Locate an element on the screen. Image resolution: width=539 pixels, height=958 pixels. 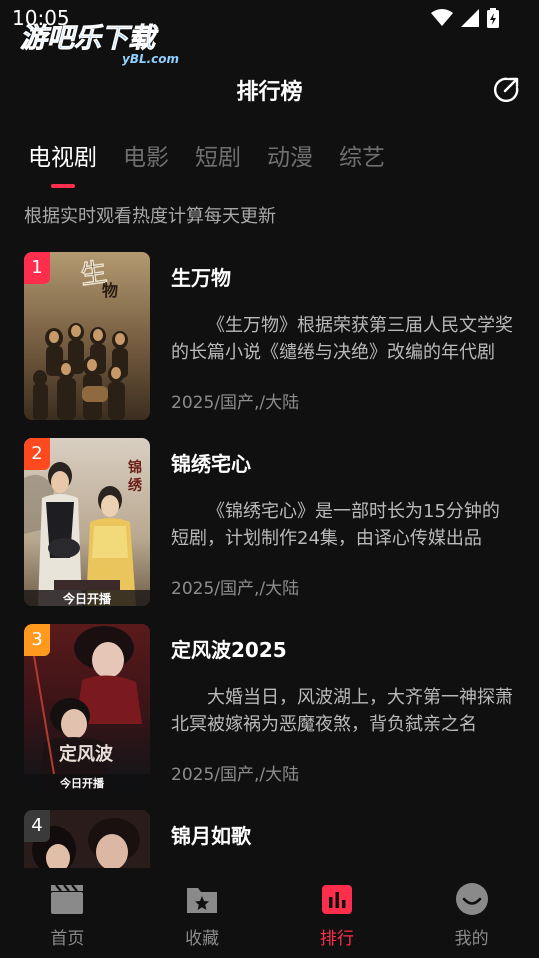
item-description: 大婚当日，风波湖上，大齐第一神探萧北冥被嫁祸为恶魔夜煞，背负弑亲之名 is located at coordinates (342, 711).